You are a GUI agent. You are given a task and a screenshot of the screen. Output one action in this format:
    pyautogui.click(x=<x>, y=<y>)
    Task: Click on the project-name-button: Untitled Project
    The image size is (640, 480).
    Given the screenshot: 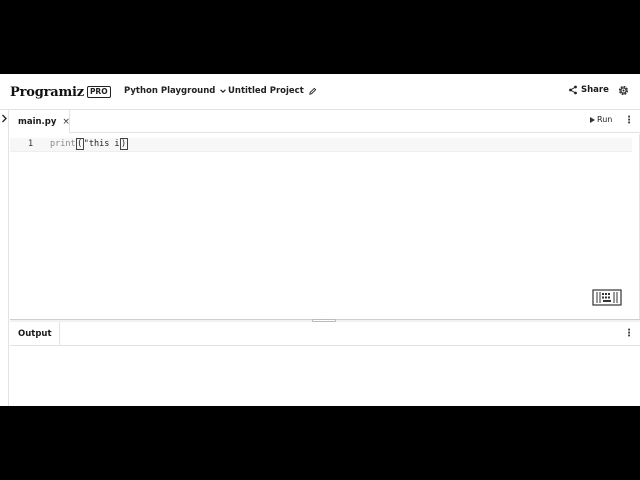 What is the action you would take?
    pyautogui.click(x=272, y=91)
    